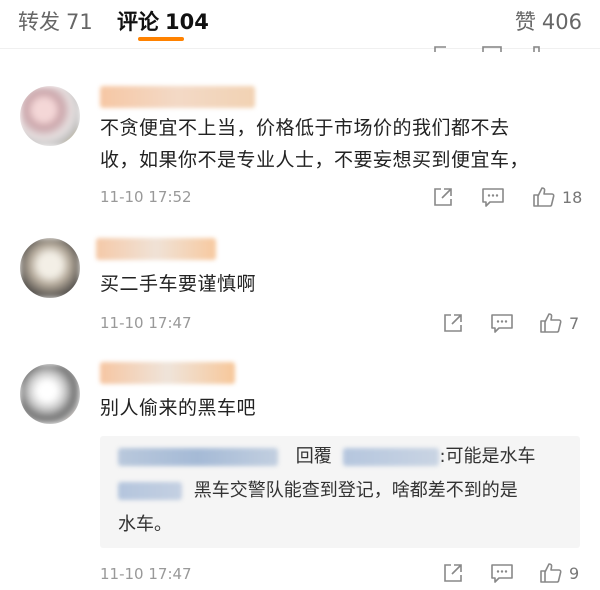 Image resolution: width=600 pixels, height=590 pixels. What do you see at coordinates (574, 573) in the screenshot?
I see `like-count: 9` at bounding box center [574, 573].